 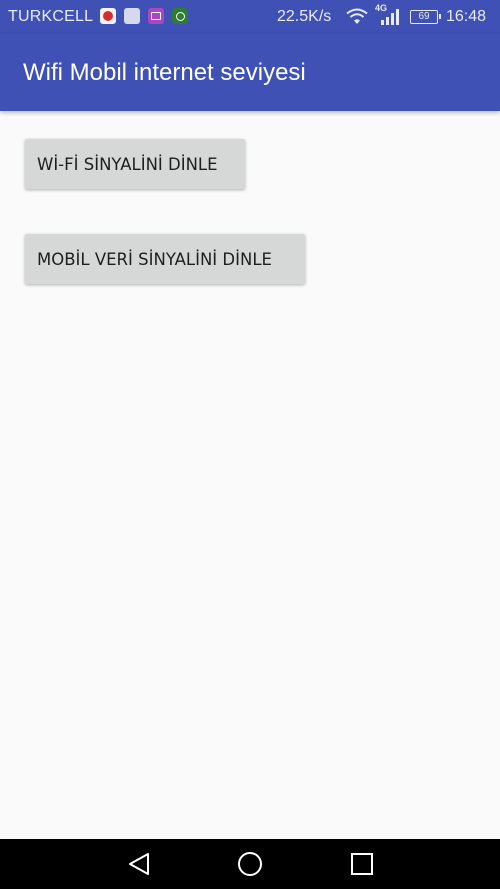 What do you see at coordinates (132, 16) in the screenshot?
I see `grey-app-icon` at bounding box center [132, 16].